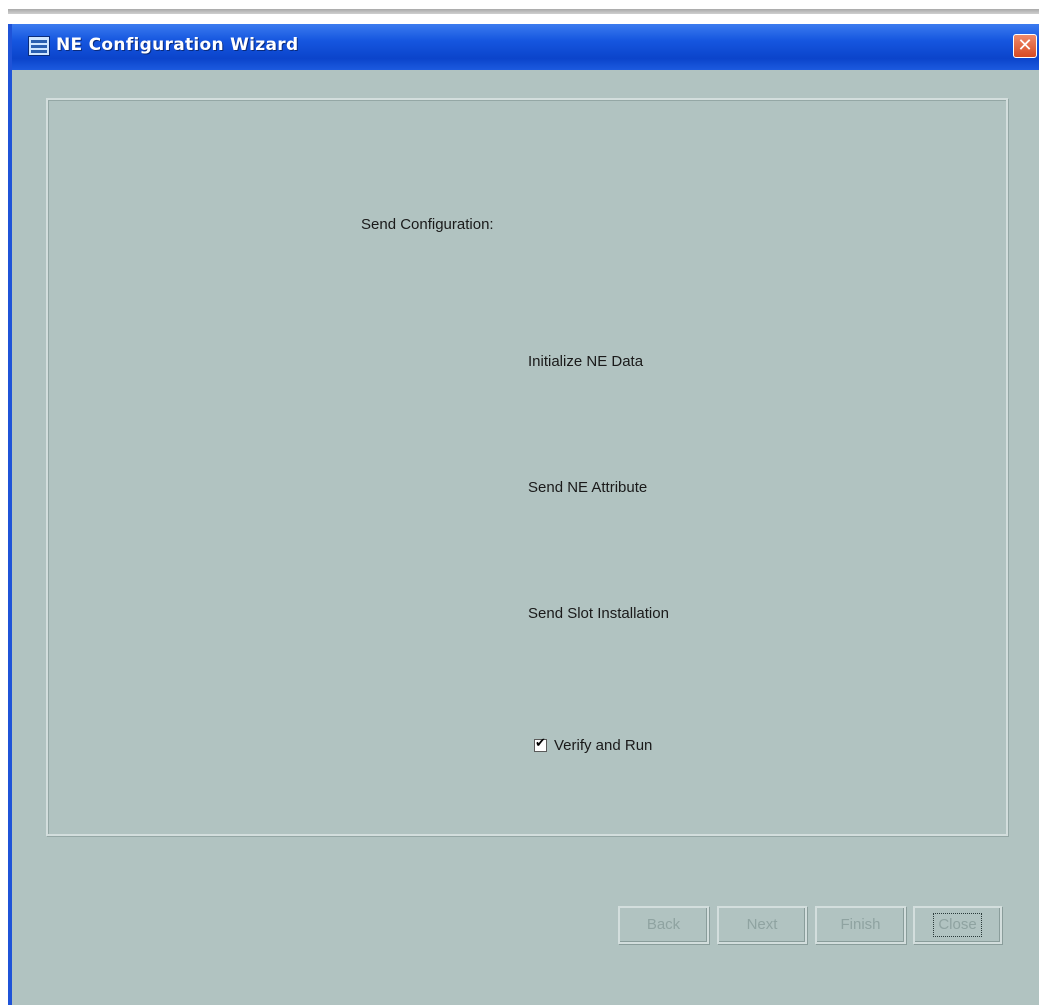 This screenshot has width=1039, height=1005. What do you see at coordinates (860, 925) in the screenshot?
I see `finish-button: Finish` at bounding box center [860, 925].